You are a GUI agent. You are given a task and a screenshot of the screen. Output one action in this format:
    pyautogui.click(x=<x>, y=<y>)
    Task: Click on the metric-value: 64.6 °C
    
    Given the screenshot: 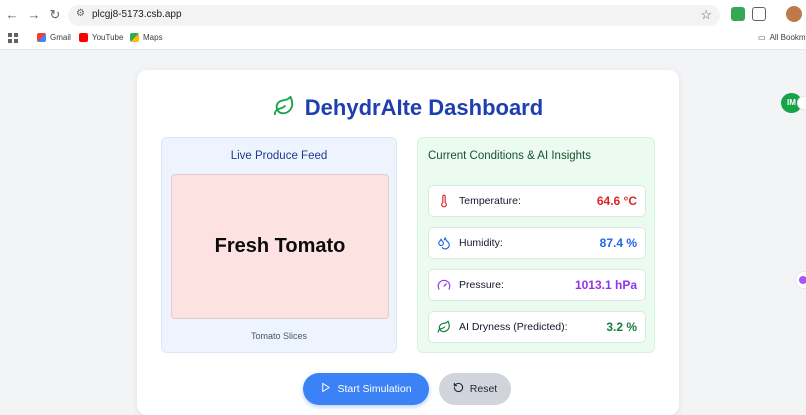 What is the action you would take?
    pyautogui.click(x=616, y=201)
    